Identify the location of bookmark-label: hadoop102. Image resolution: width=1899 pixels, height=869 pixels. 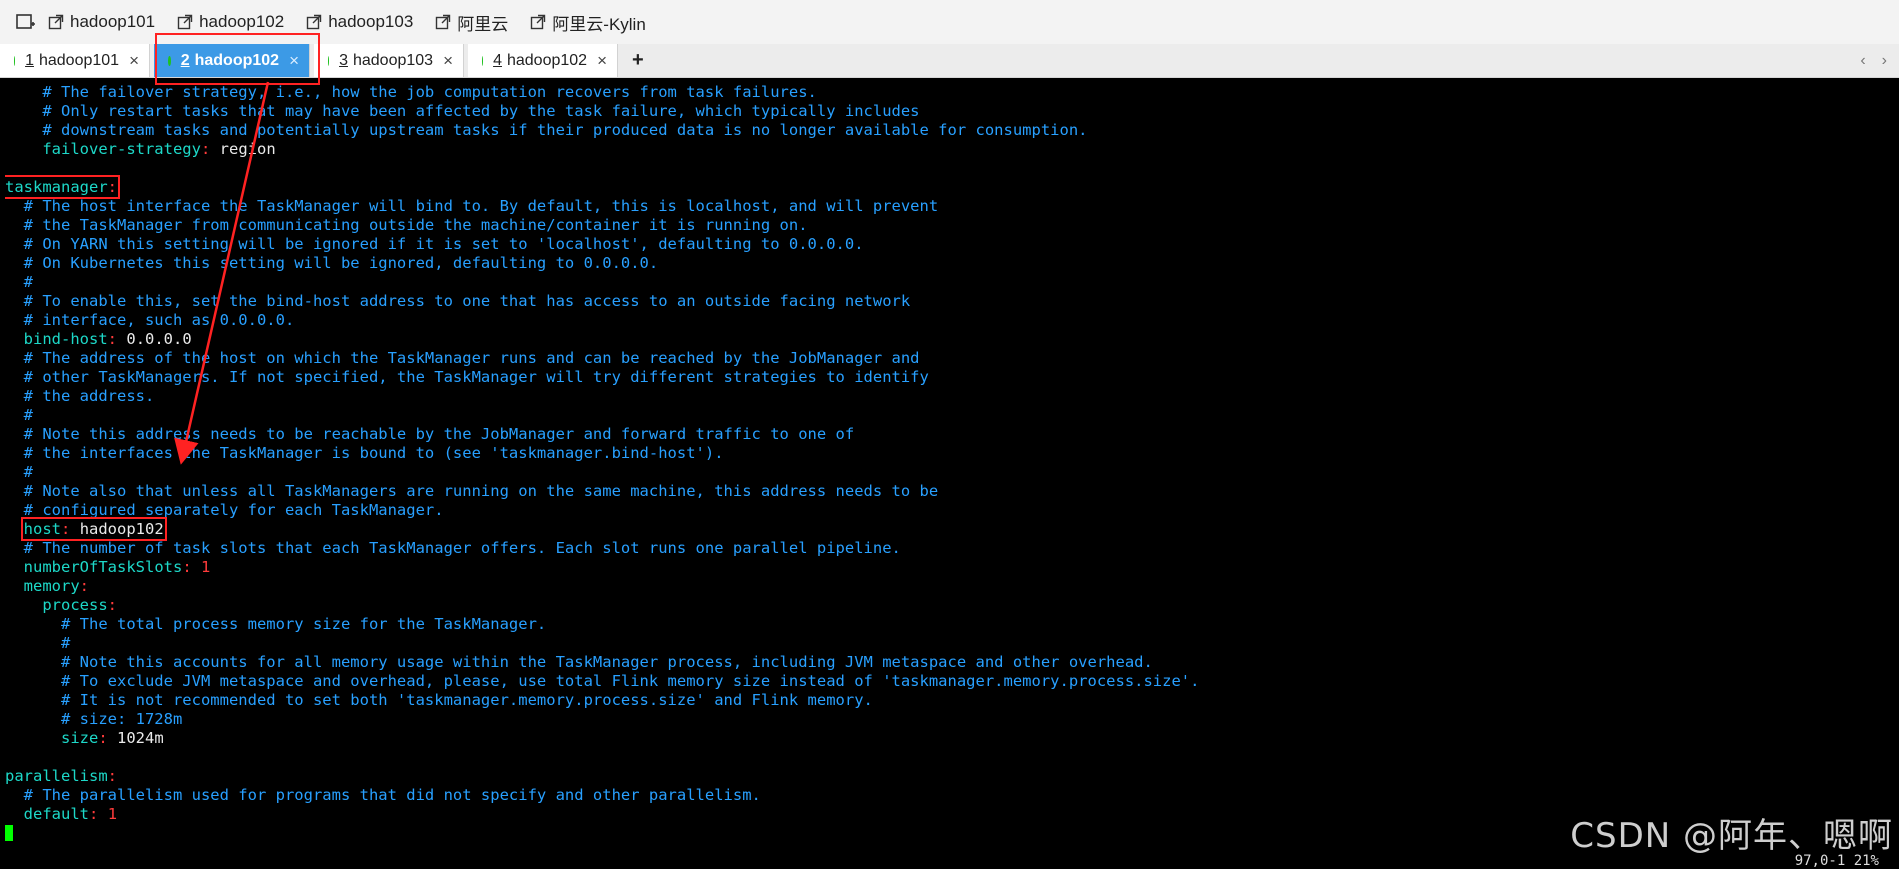
(242, 21).